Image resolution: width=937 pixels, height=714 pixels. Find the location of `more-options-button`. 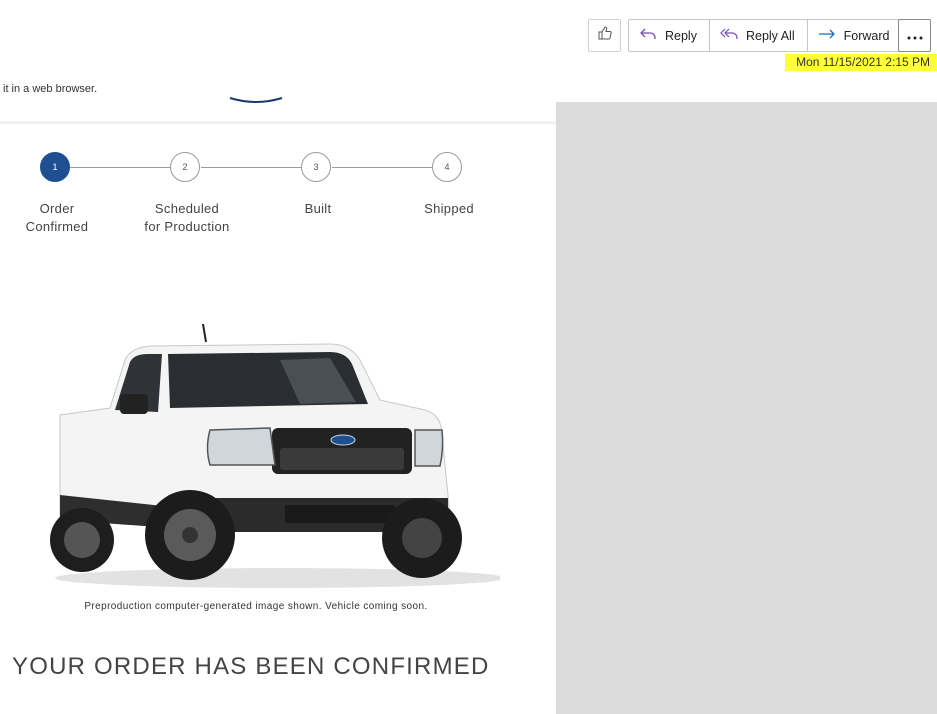

more-options-button is located at coordinates (914, 35).